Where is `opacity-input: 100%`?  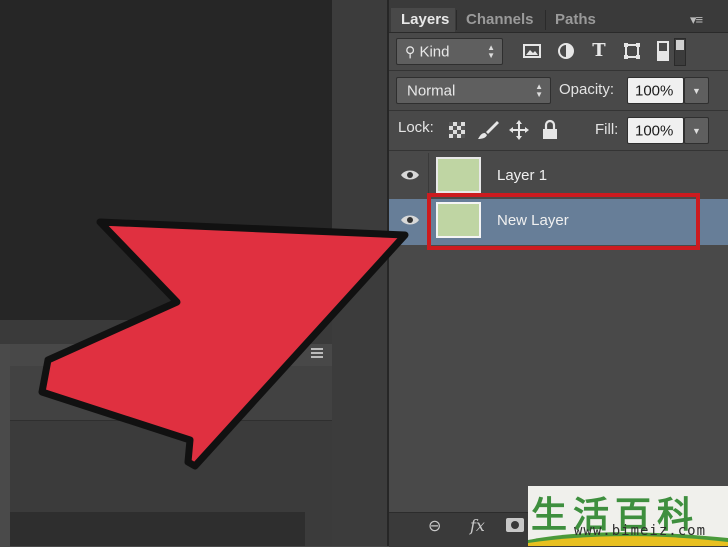
opacity-input: 100% is located at coordinates (655, 90).